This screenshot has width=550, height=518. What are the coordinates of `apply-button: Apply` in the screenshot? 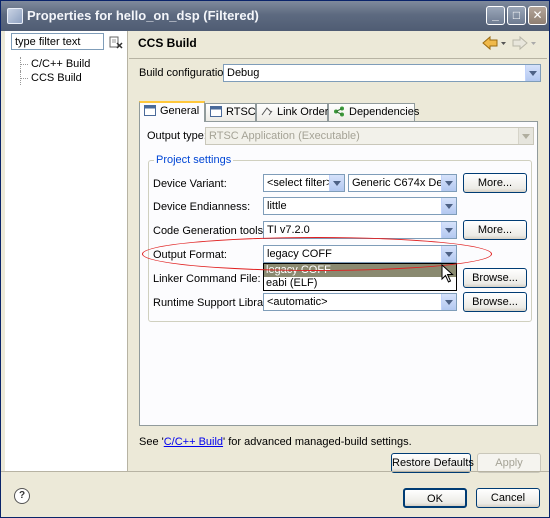 It's located at (509, 463).